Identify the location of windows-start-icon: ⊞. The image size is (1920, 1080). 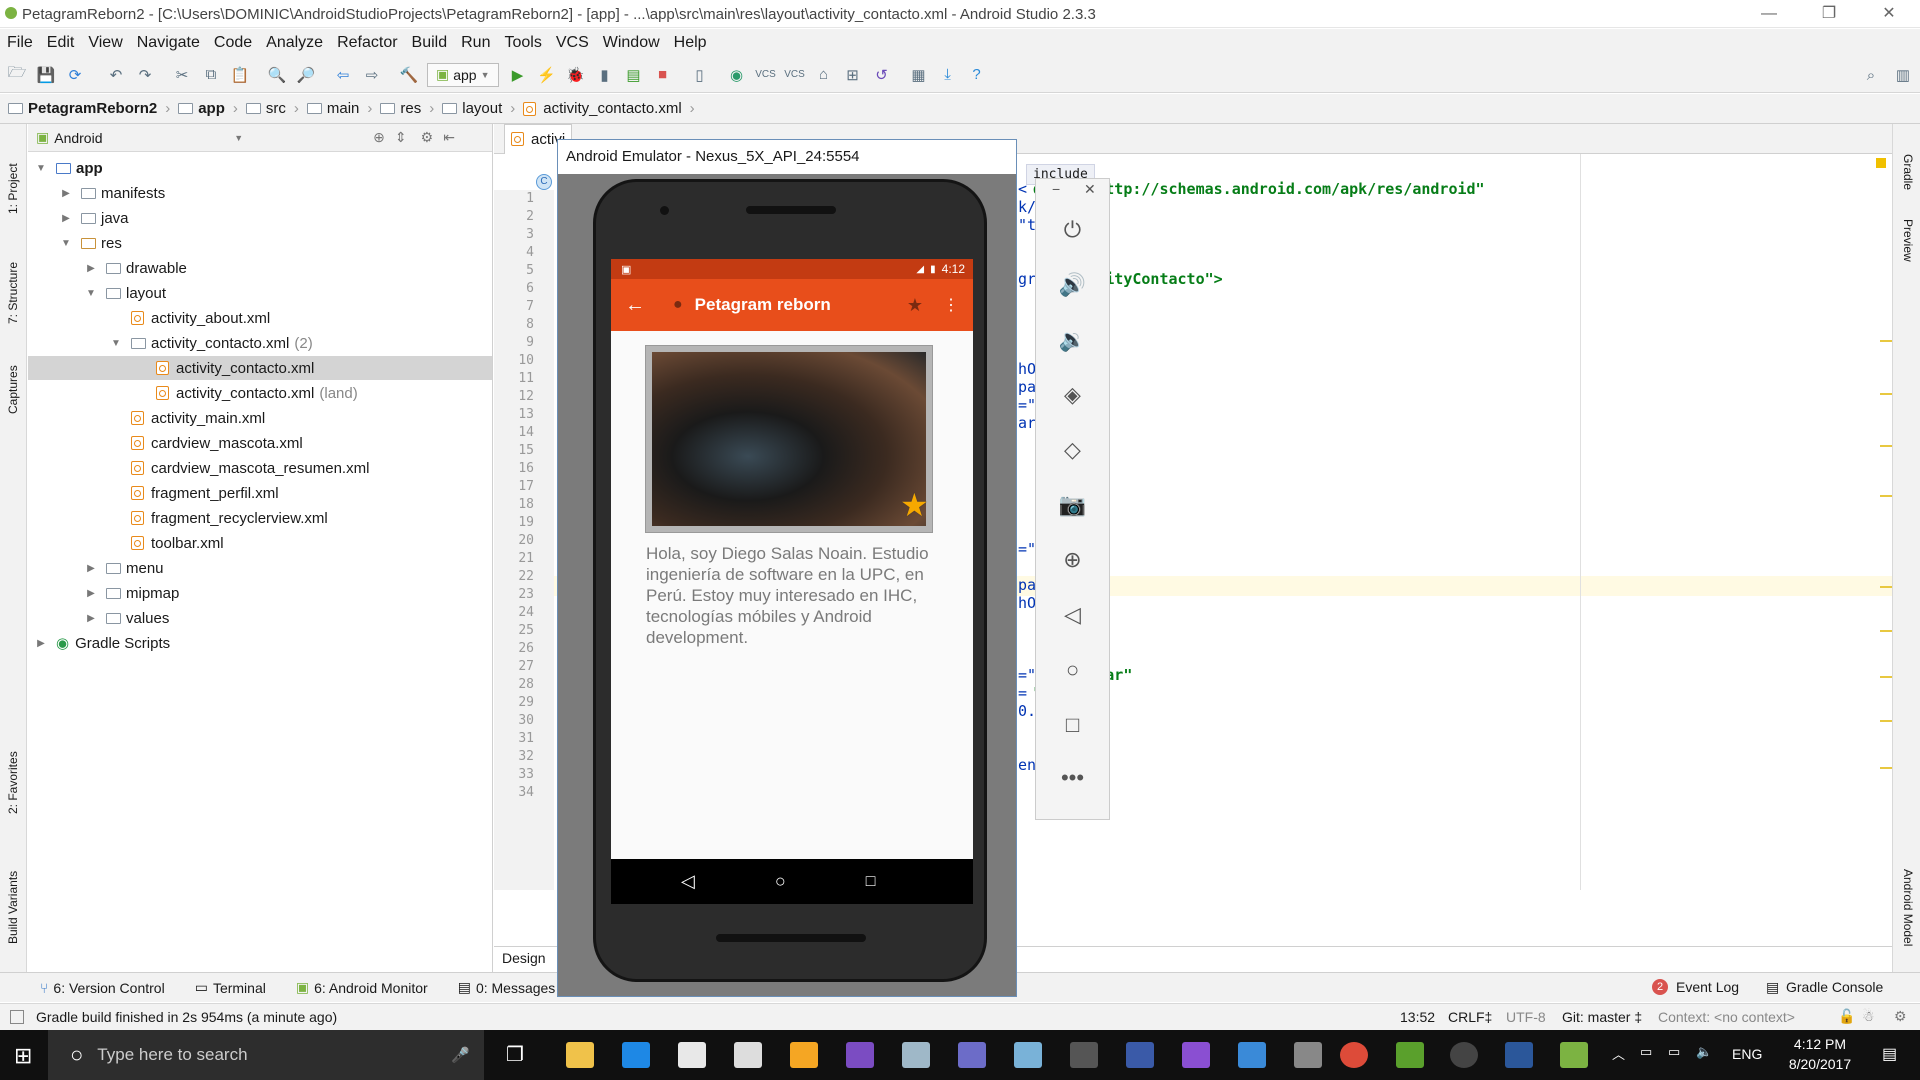
(23, 1056).